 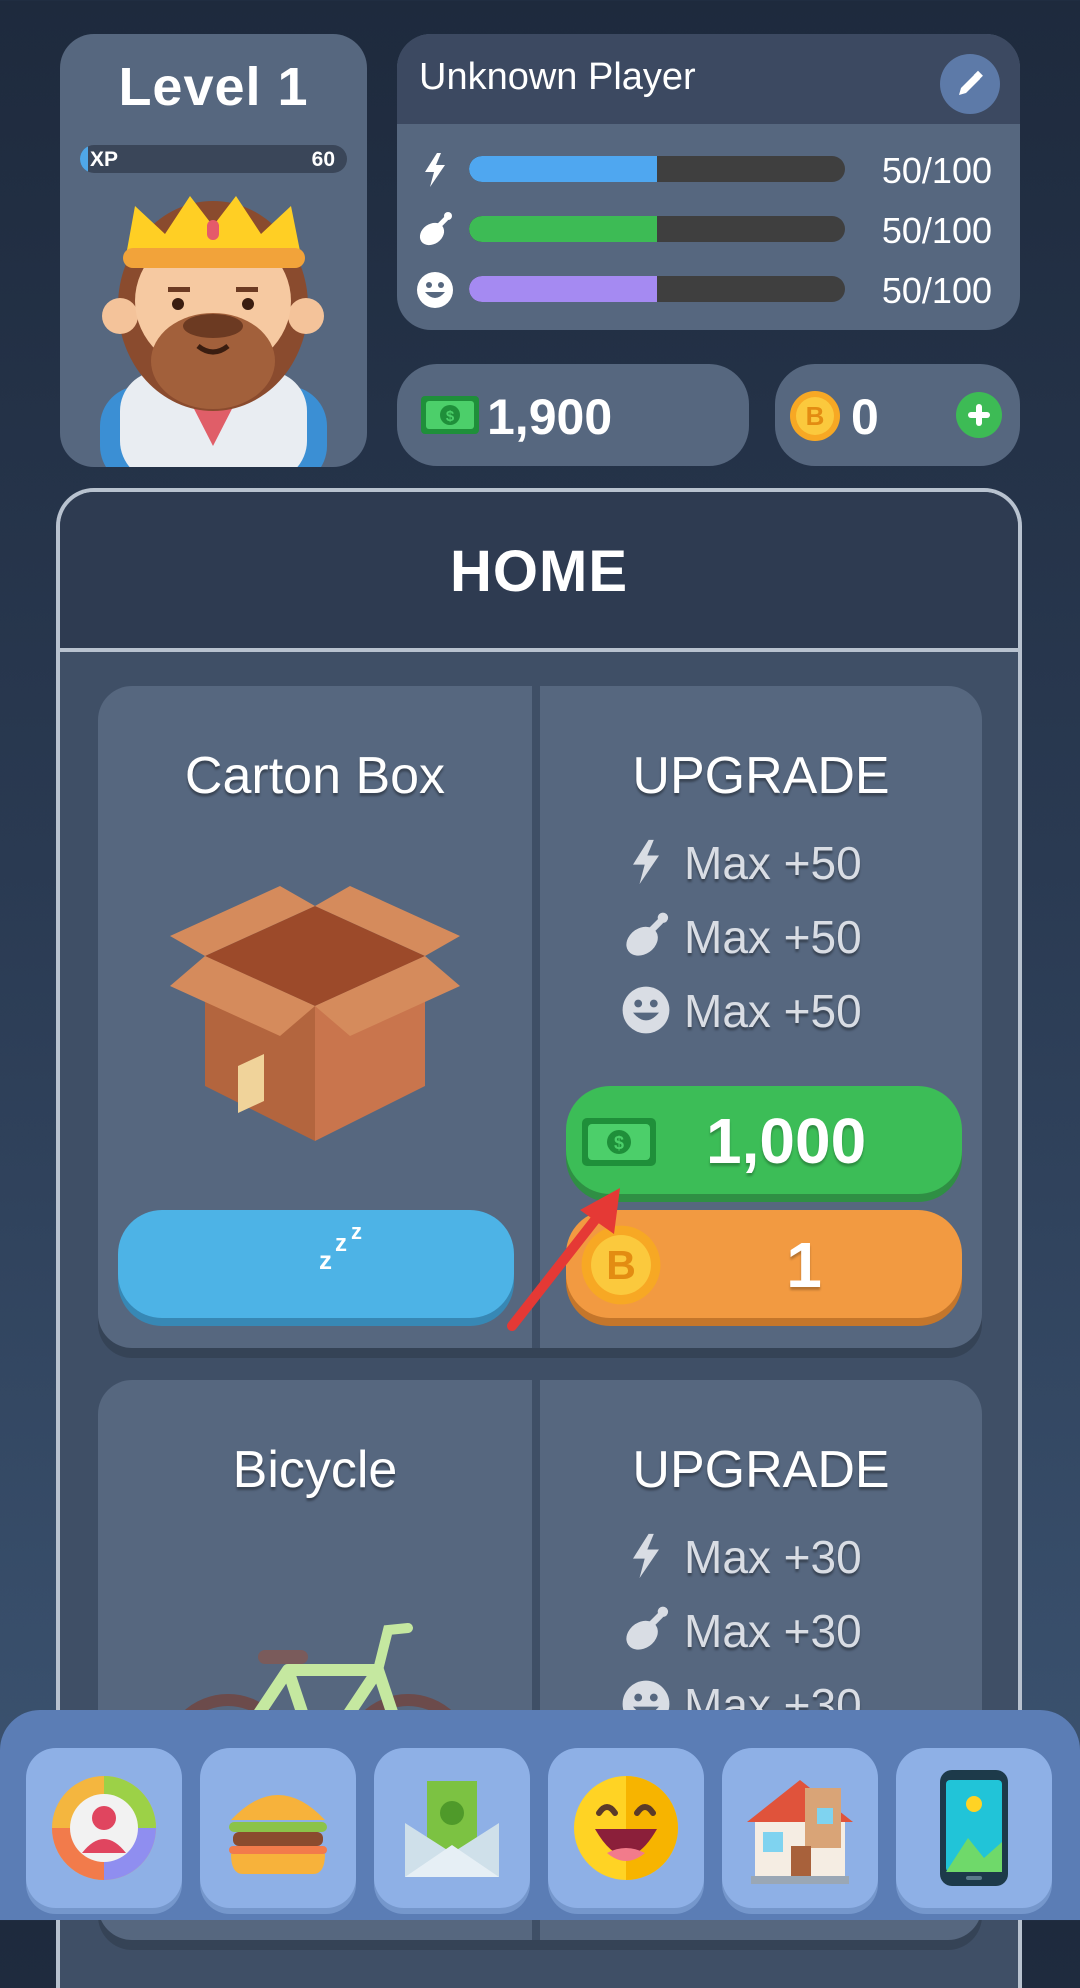 I want to click on king-avatar, so click(x=213, y=331).